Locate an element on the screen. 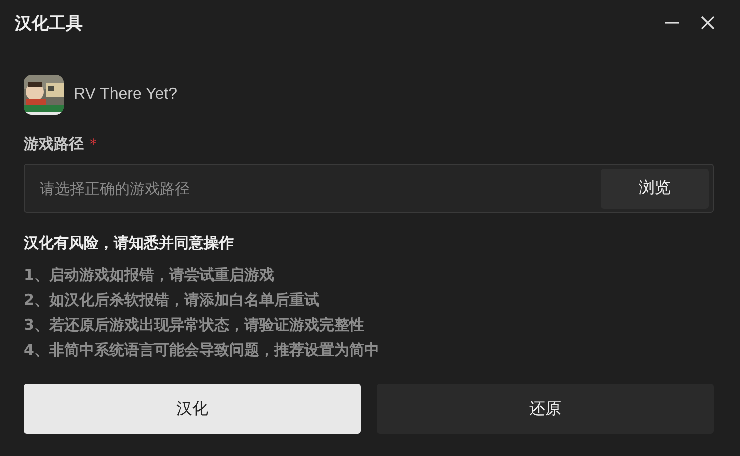 This screenshot has height=456, width=740. localize-button: 汉化 is located at coordinates (192, 409).